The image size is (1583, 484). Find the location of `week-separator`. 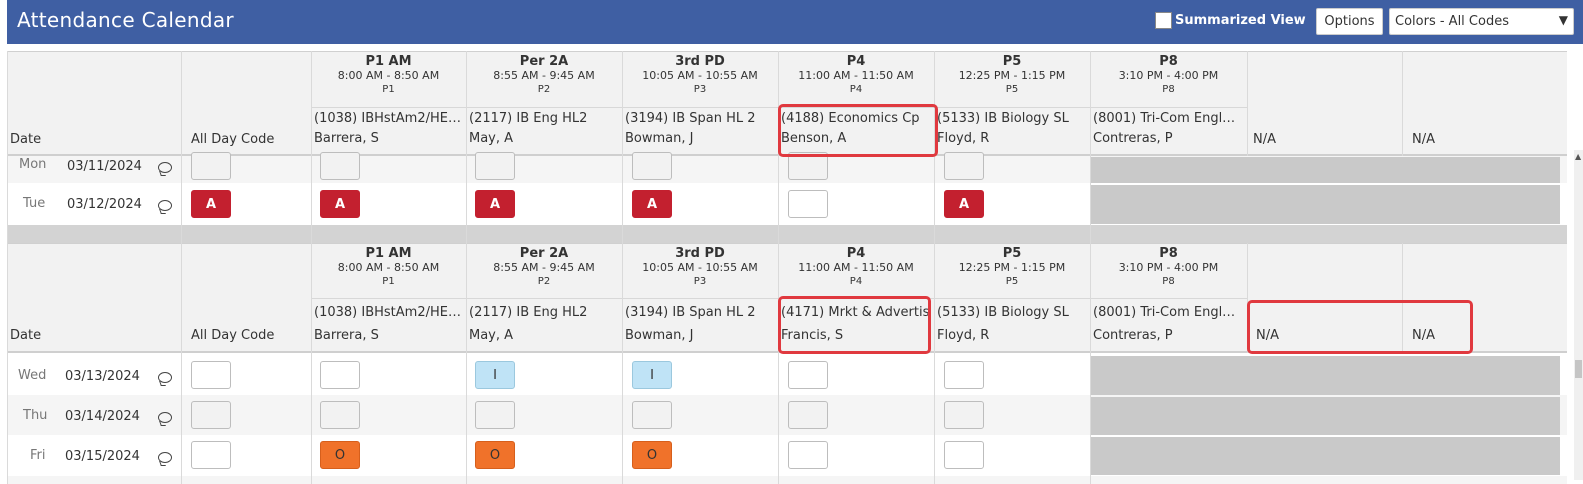

week-separator is located at coordinates (787, 234).